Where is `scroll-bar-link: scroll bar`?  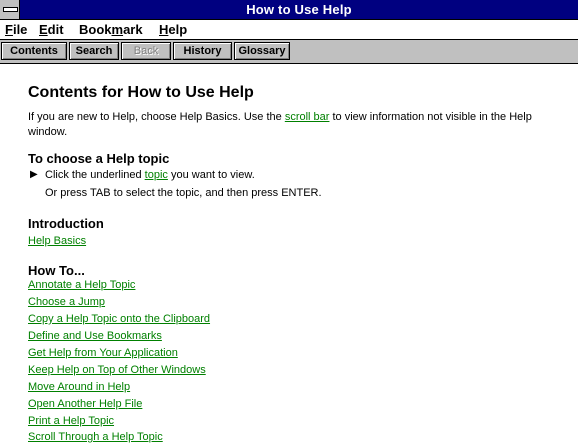
scroll-bar-link: scroll bar is located at coordinates (307, 117).